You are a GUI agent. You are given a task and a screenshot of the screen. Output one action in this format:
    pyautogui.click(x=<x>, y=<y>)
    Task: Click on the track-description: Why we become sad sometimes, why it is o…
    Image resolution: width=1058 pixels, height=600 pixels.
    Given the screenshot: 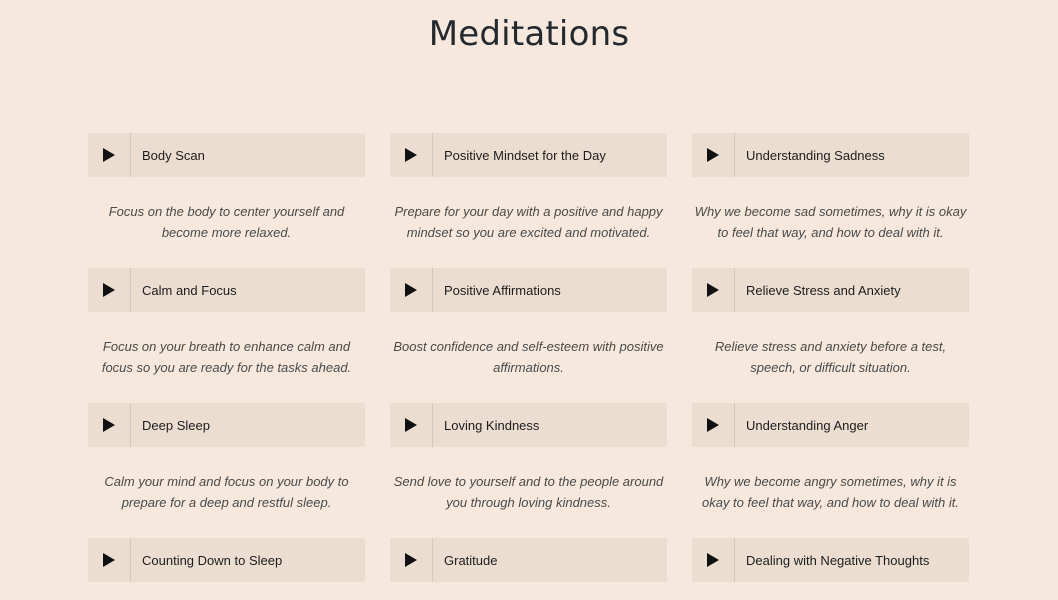 What is the action you would take?
    pyautogui.click(x=830, y=222)
    